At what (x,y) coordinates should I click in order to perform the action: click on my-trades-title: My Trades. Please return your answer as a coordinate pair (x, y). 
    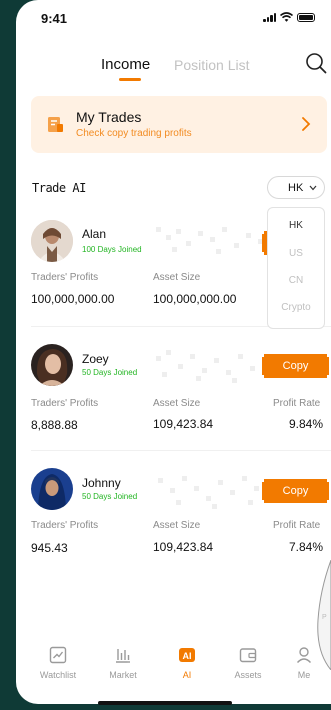
    Looking at the image, I should click on (109, 117).